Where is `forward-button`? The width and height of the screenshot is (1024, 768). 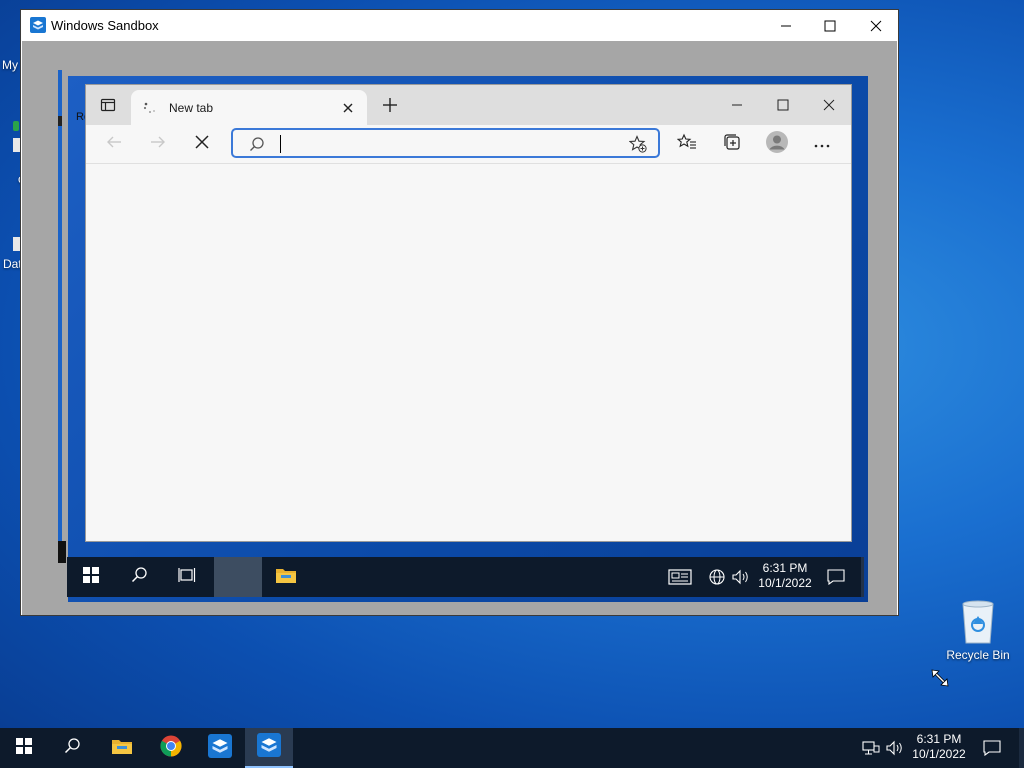
forward-button is located at coordinates (158, 144).